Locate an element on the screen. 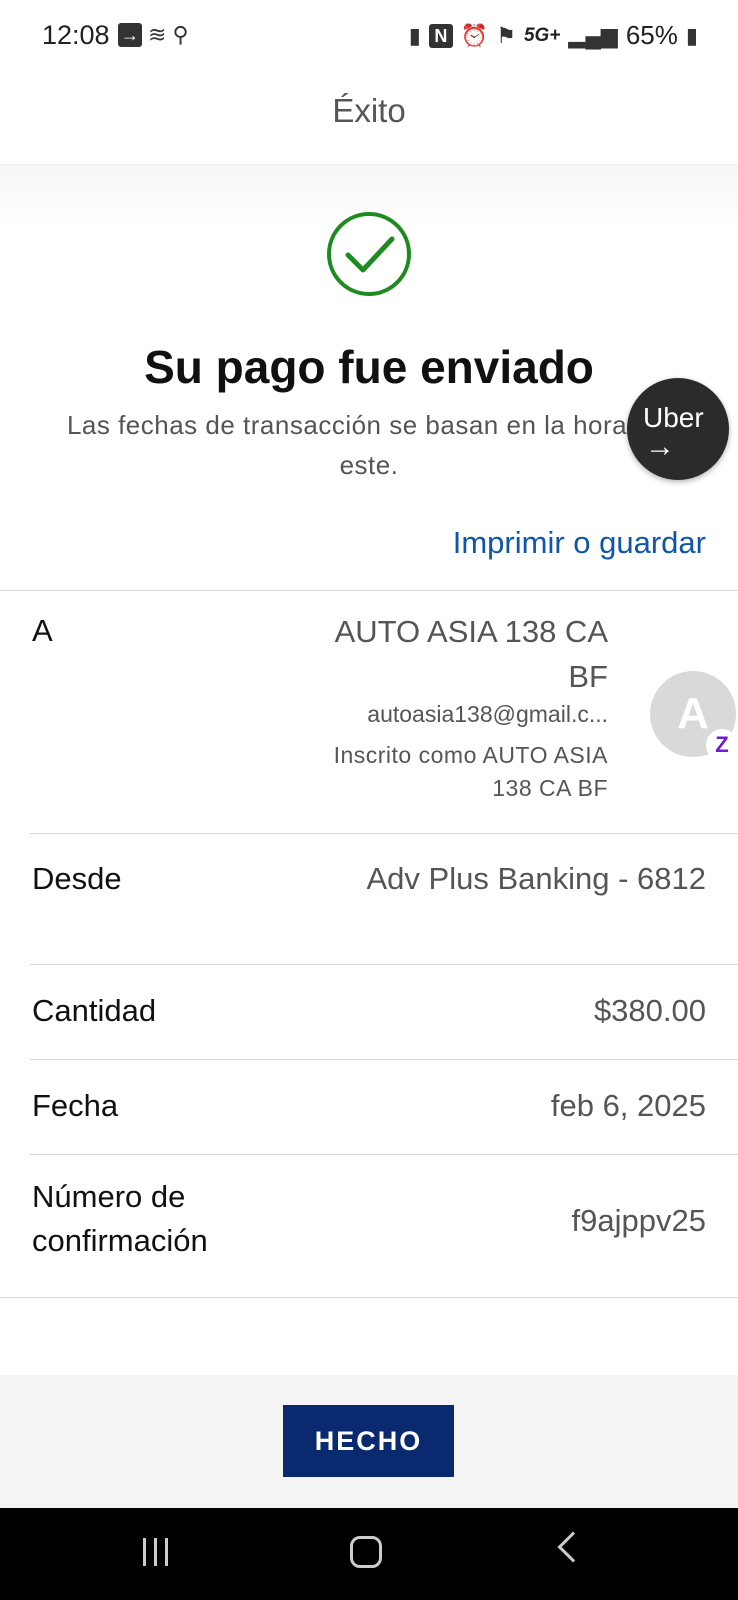 Image resolution: width=738 pixels, height=1600 pixels. divider is located at coordinates (369, 1297).